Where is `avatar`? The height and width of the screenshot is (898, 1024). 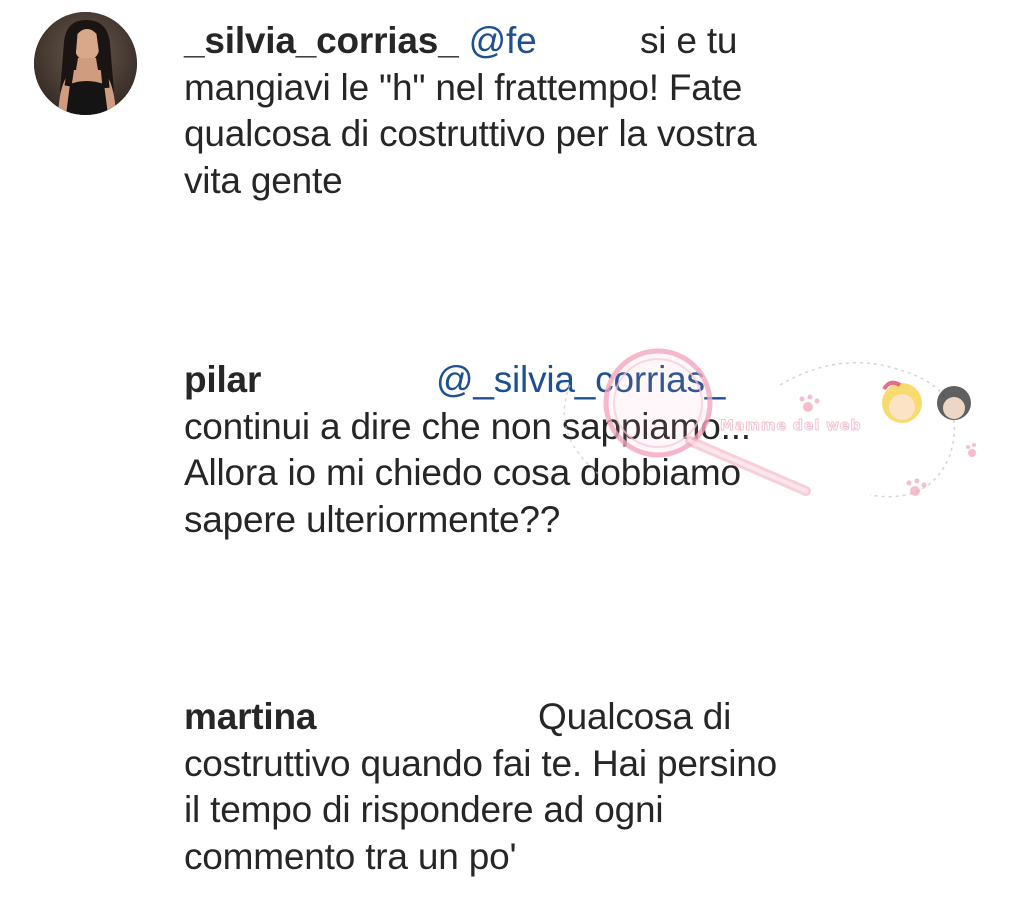 avatar is located at coordinates (85, 63).